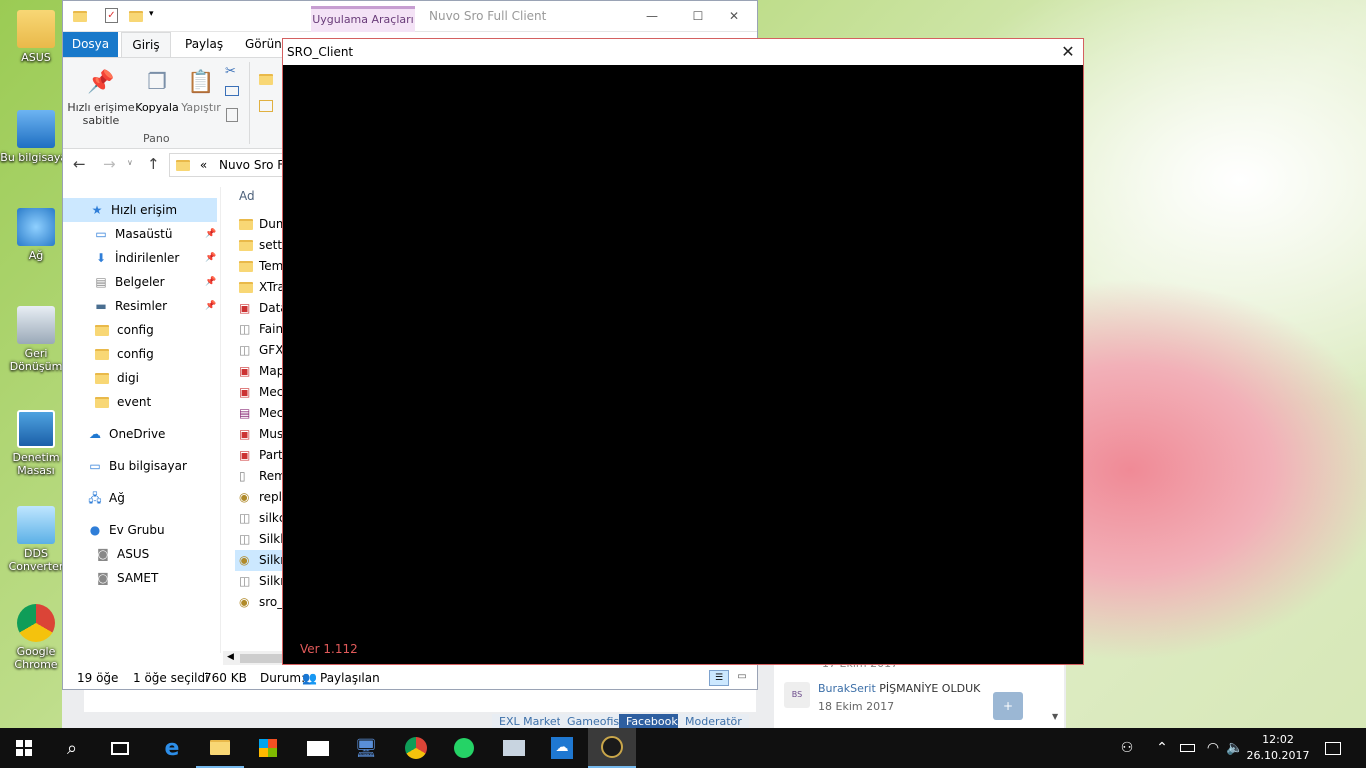  Describe the element at coordinates (24, 748) in the screenshot. I see `start-button` at that location.